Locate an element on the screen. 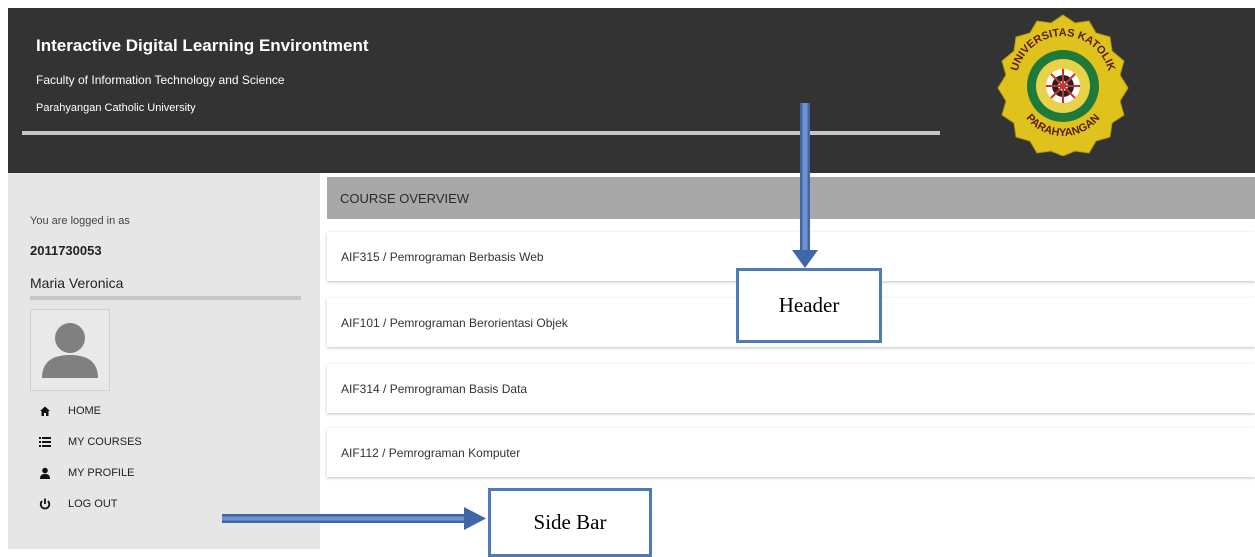  sidebar-nav: HOME MY COURSES MY PROFILE LOG OUT is located at coordinates (90, 457).